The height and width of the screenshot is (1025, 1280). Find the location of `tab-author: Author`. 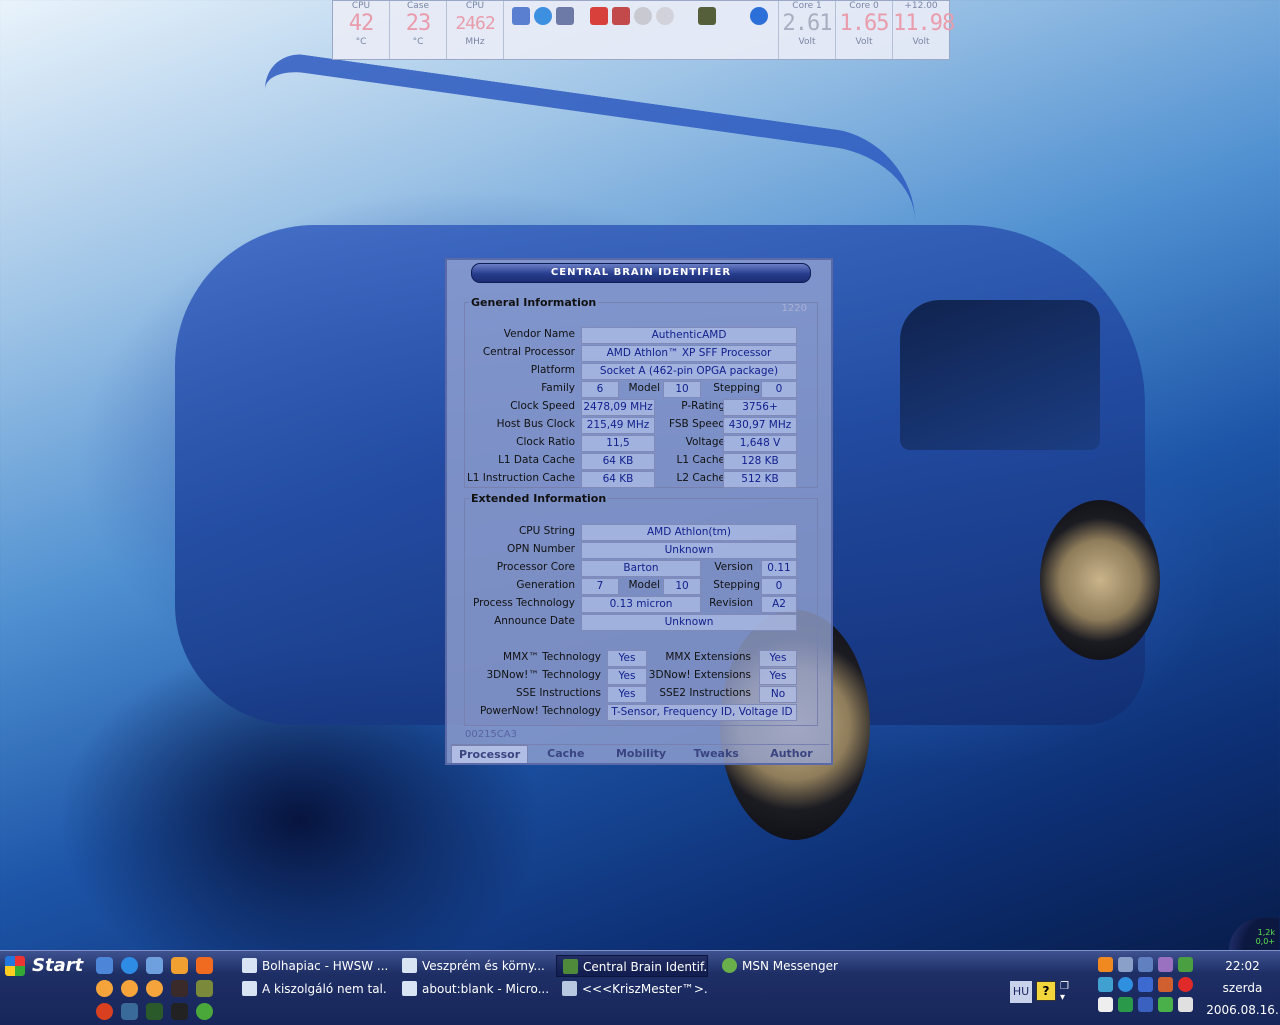

tab-author: Author is located at coordinates (791, 754).